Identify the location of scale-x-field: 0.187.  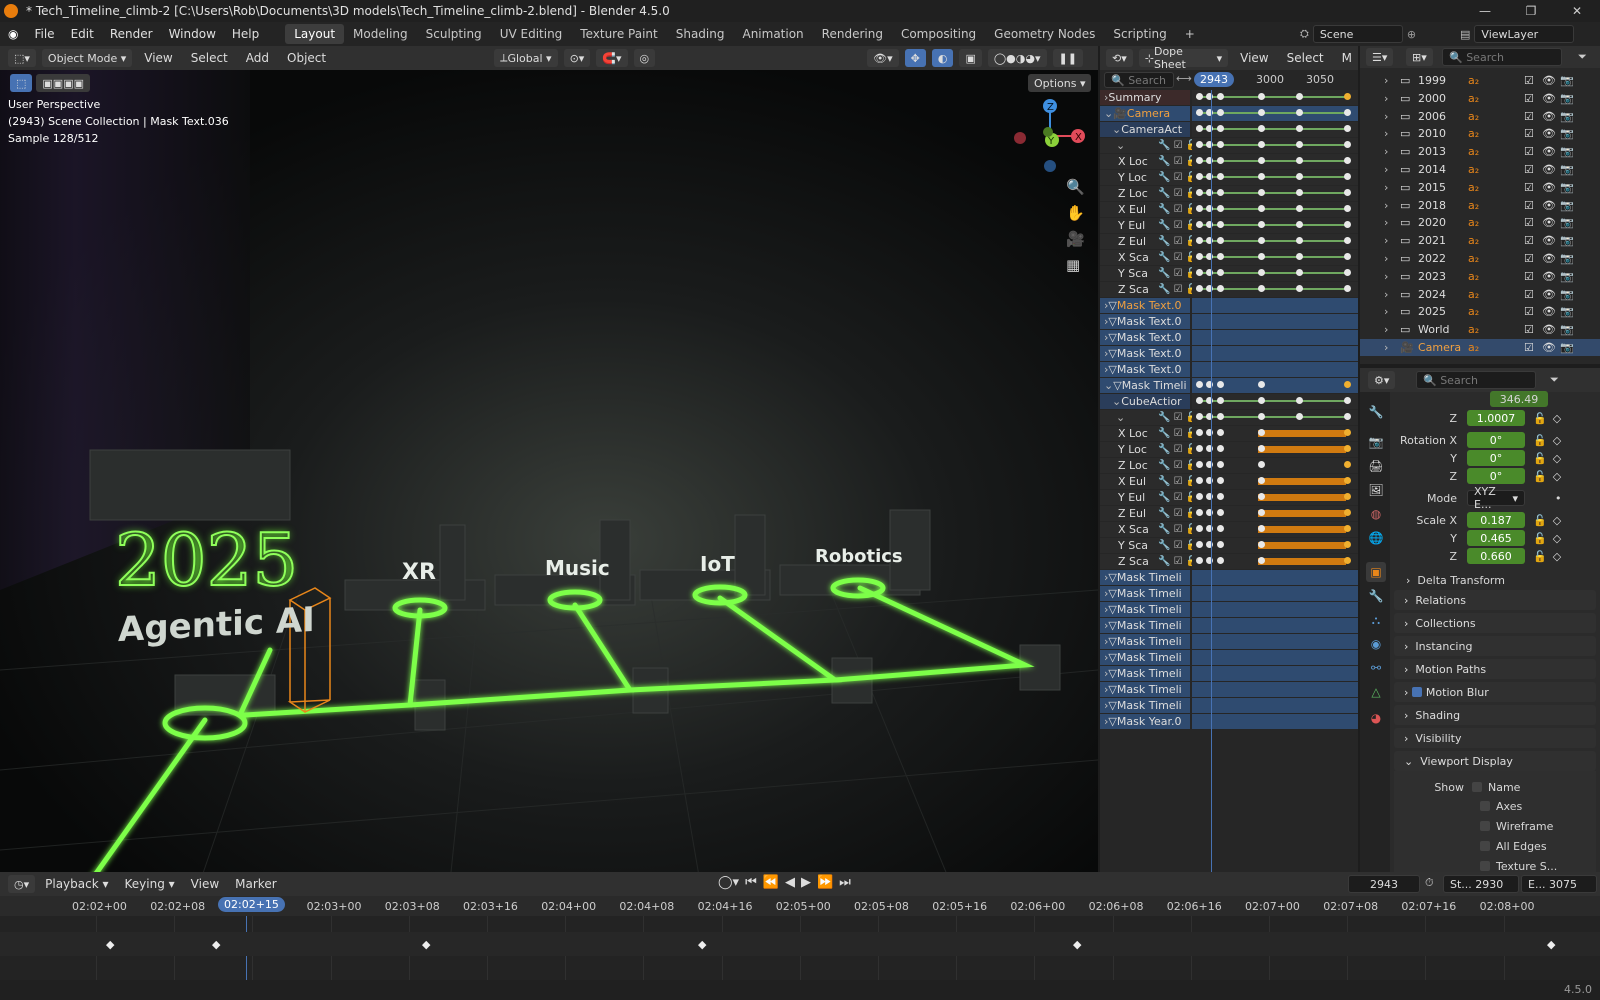
(1496, 520).